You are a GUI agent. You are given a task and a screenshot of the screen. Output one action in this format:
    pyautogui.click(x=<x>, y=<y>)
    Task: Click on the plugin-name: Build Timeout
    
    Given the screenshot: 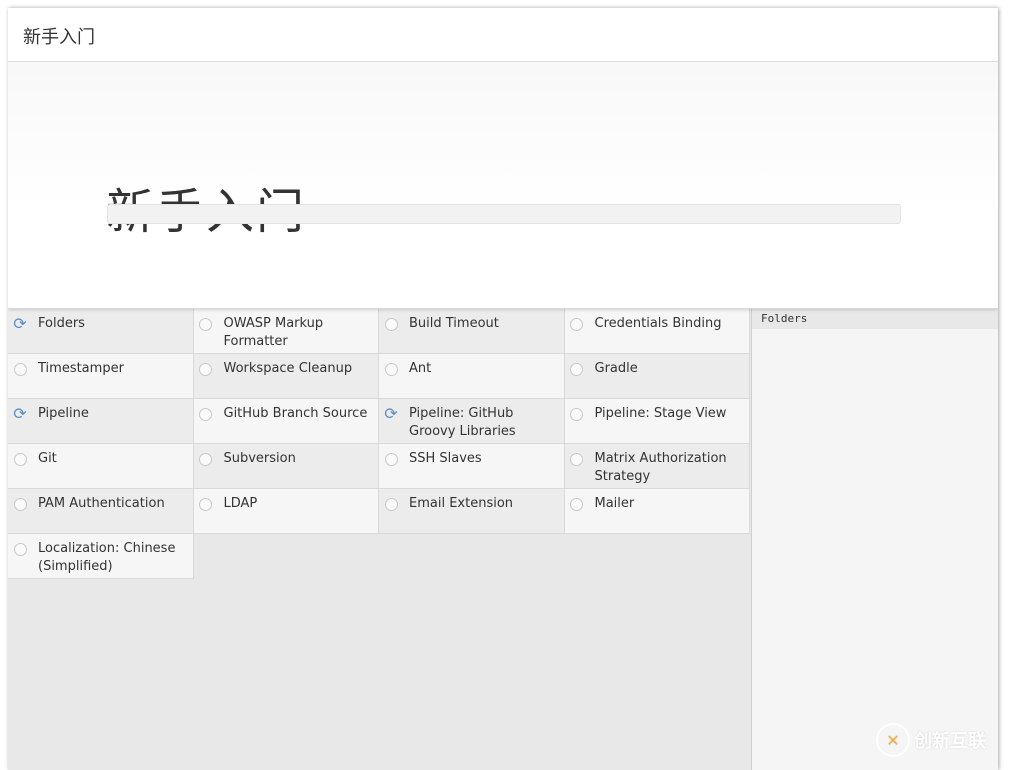 What is the action you would take?
    pyautogui.click(x=454, y=323)
    